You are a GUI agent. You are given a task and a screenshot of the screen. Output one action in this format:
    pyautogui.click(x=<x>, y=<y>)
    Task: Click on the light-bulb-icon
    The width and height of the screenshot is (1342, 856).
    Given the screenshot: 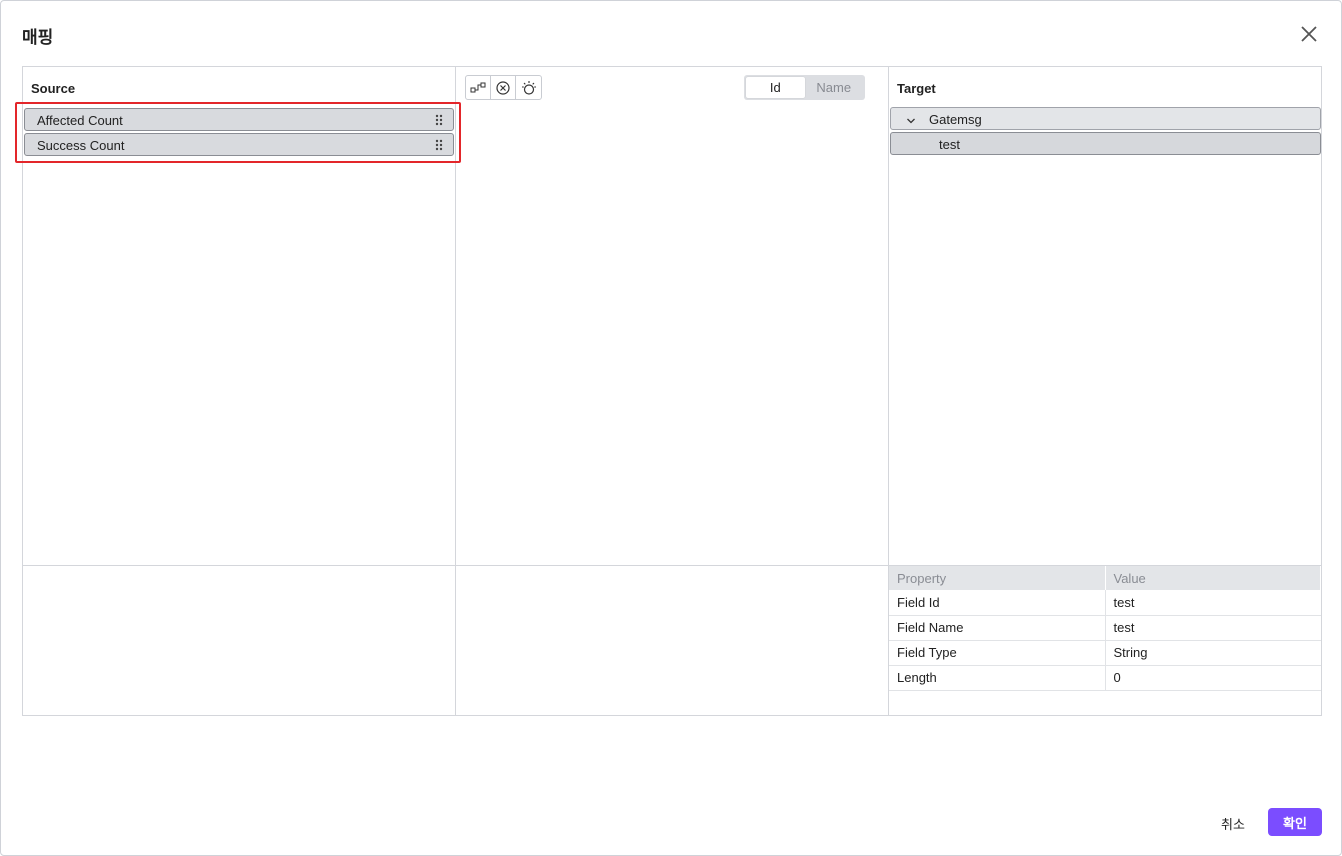 What is the action you would take?
    pyautogui.click(x=528, y=87)
    